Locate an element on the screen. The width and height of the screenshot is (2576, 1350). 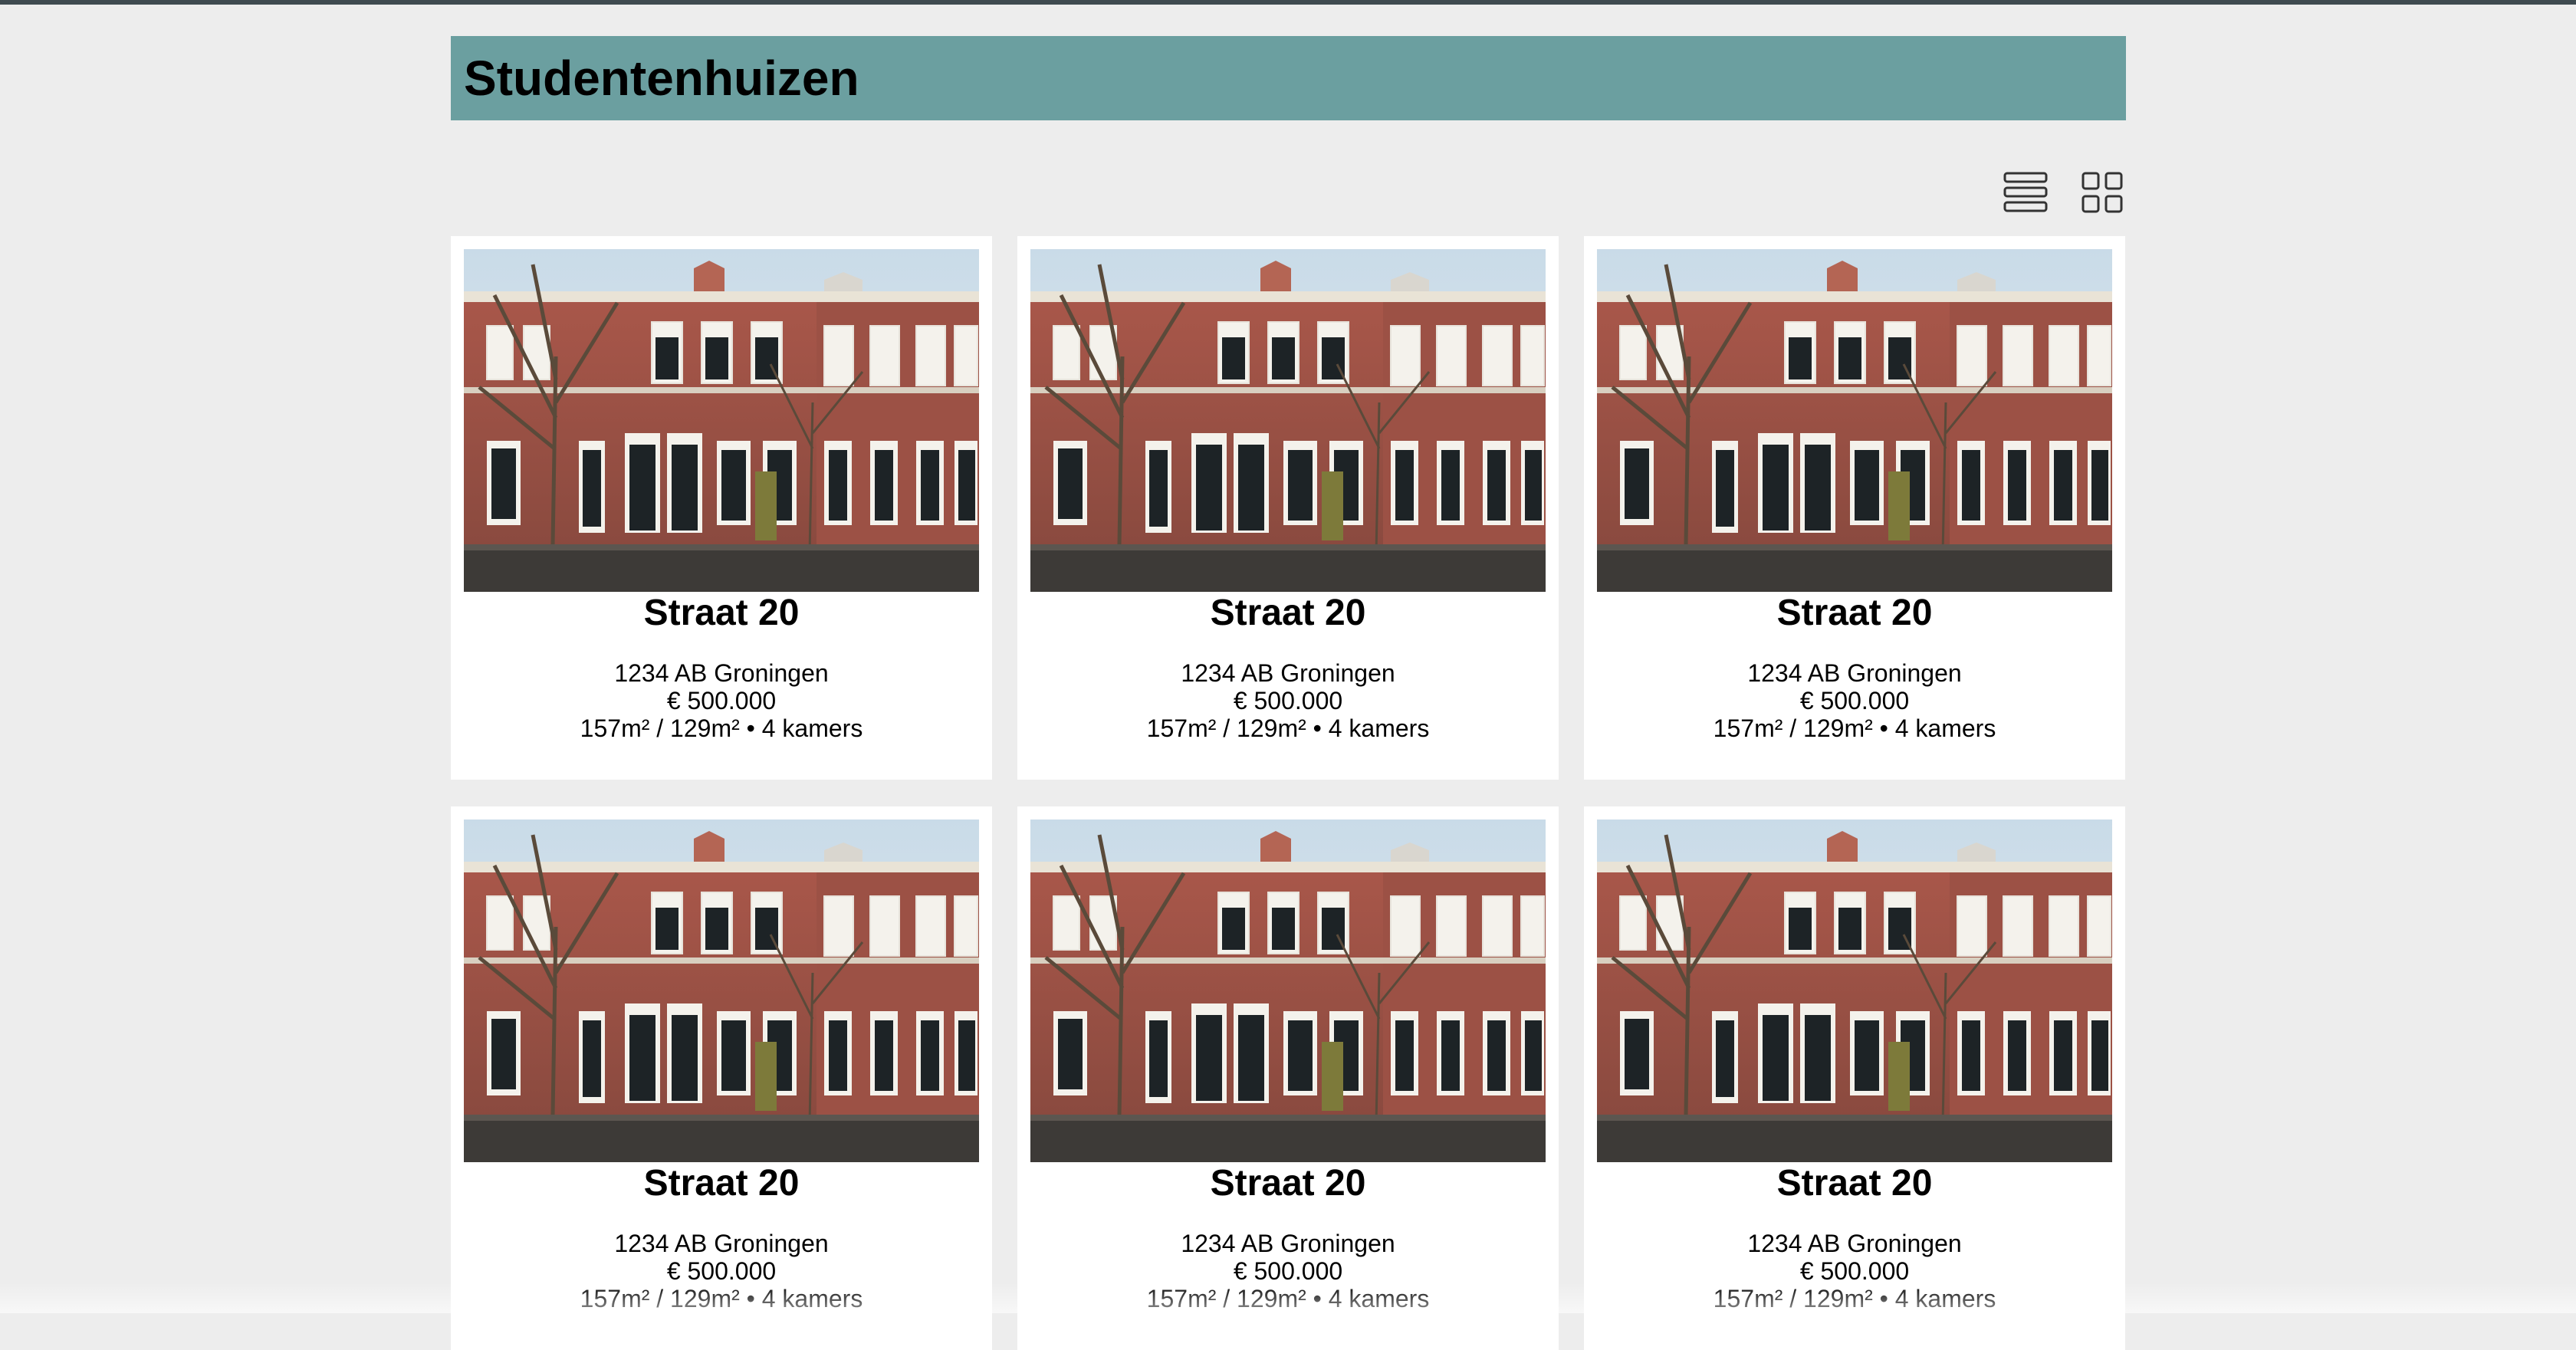
view-toggle is located at coordinates (2064, 193).